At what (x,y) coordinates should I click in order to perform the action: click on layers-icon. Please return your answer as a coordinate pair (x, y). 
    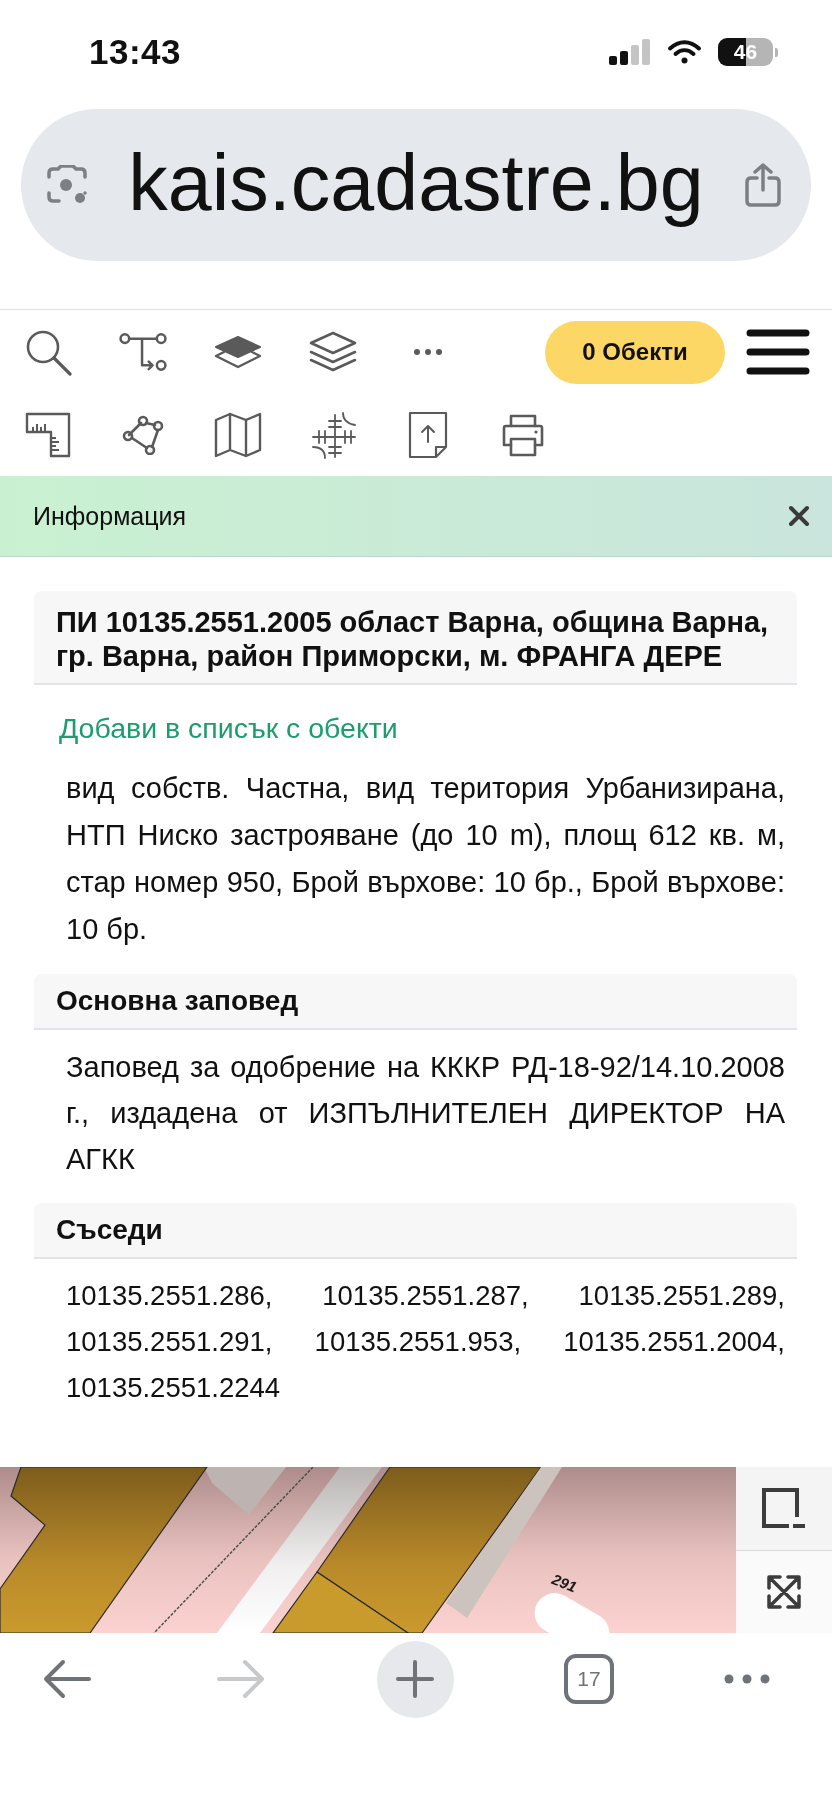
    Looking at the image, I should click on (237, 352).